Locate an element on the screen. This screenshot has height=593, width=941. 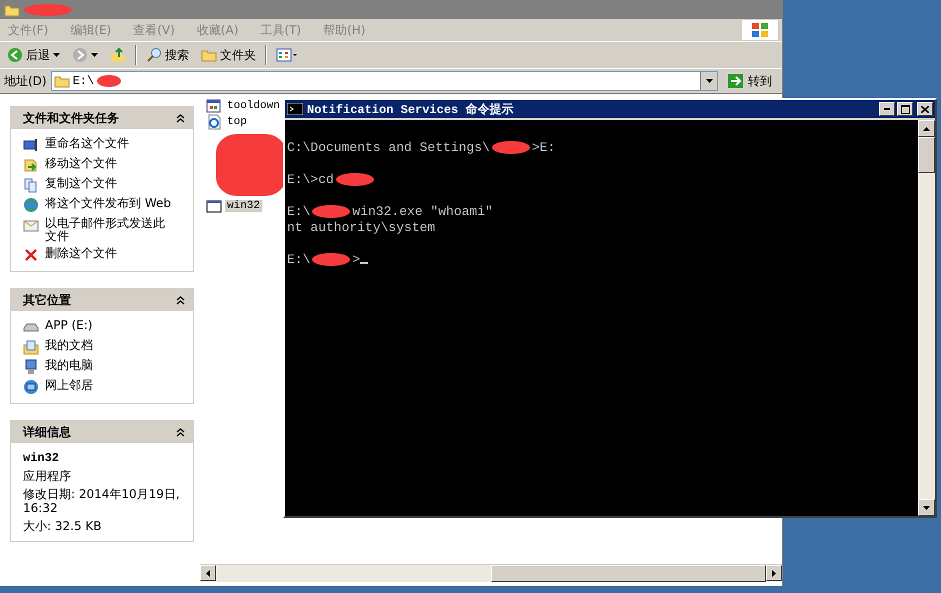
window-title: Notification Services 命令提示 is located at coordinates (410, 110).